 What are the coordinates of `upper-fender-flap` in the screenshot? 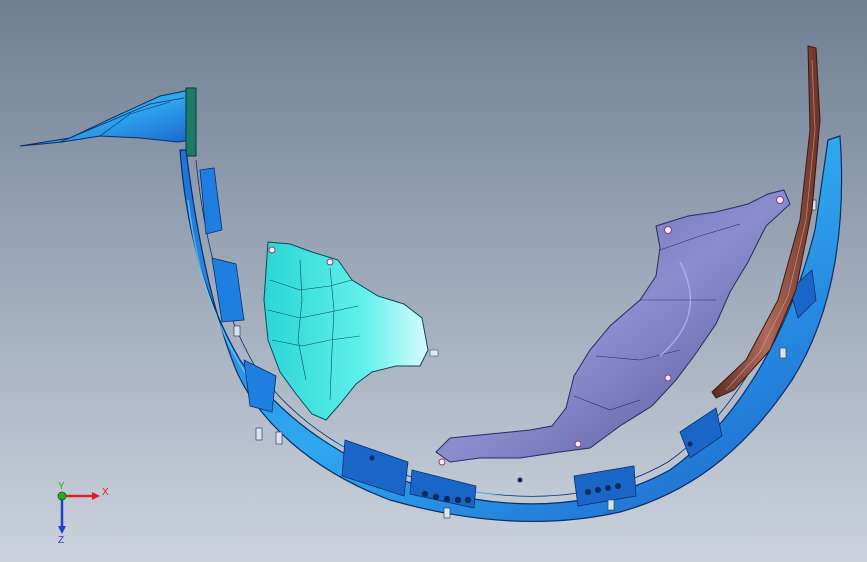 It's located at (108, 122).